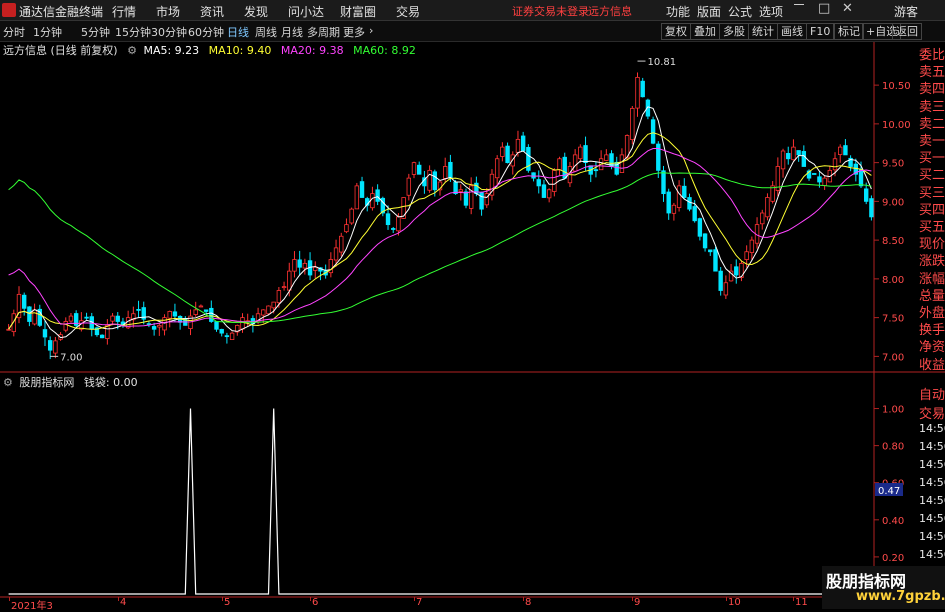 Image resolution: width=945 pixels, height=612 pixels. What do you see at coordinates (896, 125) in the screenshot?
I see `price-tick-label: 10.00` at bounding box center [896, 125].